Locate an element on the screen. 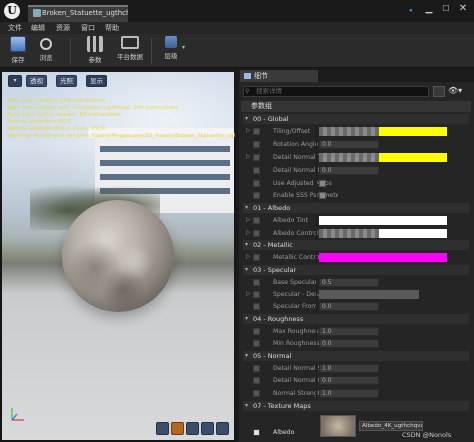 This screenshot has height=442, width=474. detail-normal-strength-field: 1.0 is located at coordinates (349, 368).